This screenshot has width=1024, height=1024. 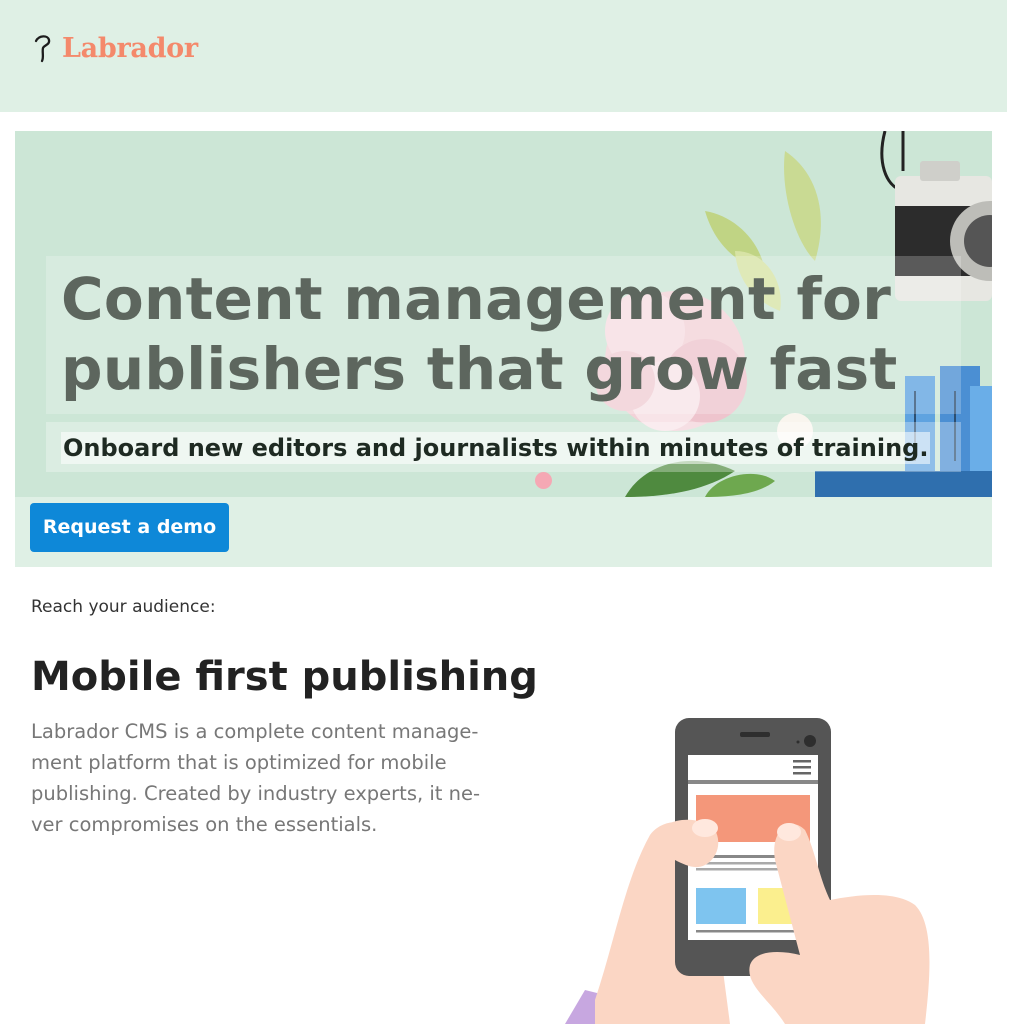 What do you see at coordinates (479, 369) in the screenshot?
I see `hero-title-line2: publishers that grow fast` at bounding box center [479, 369].